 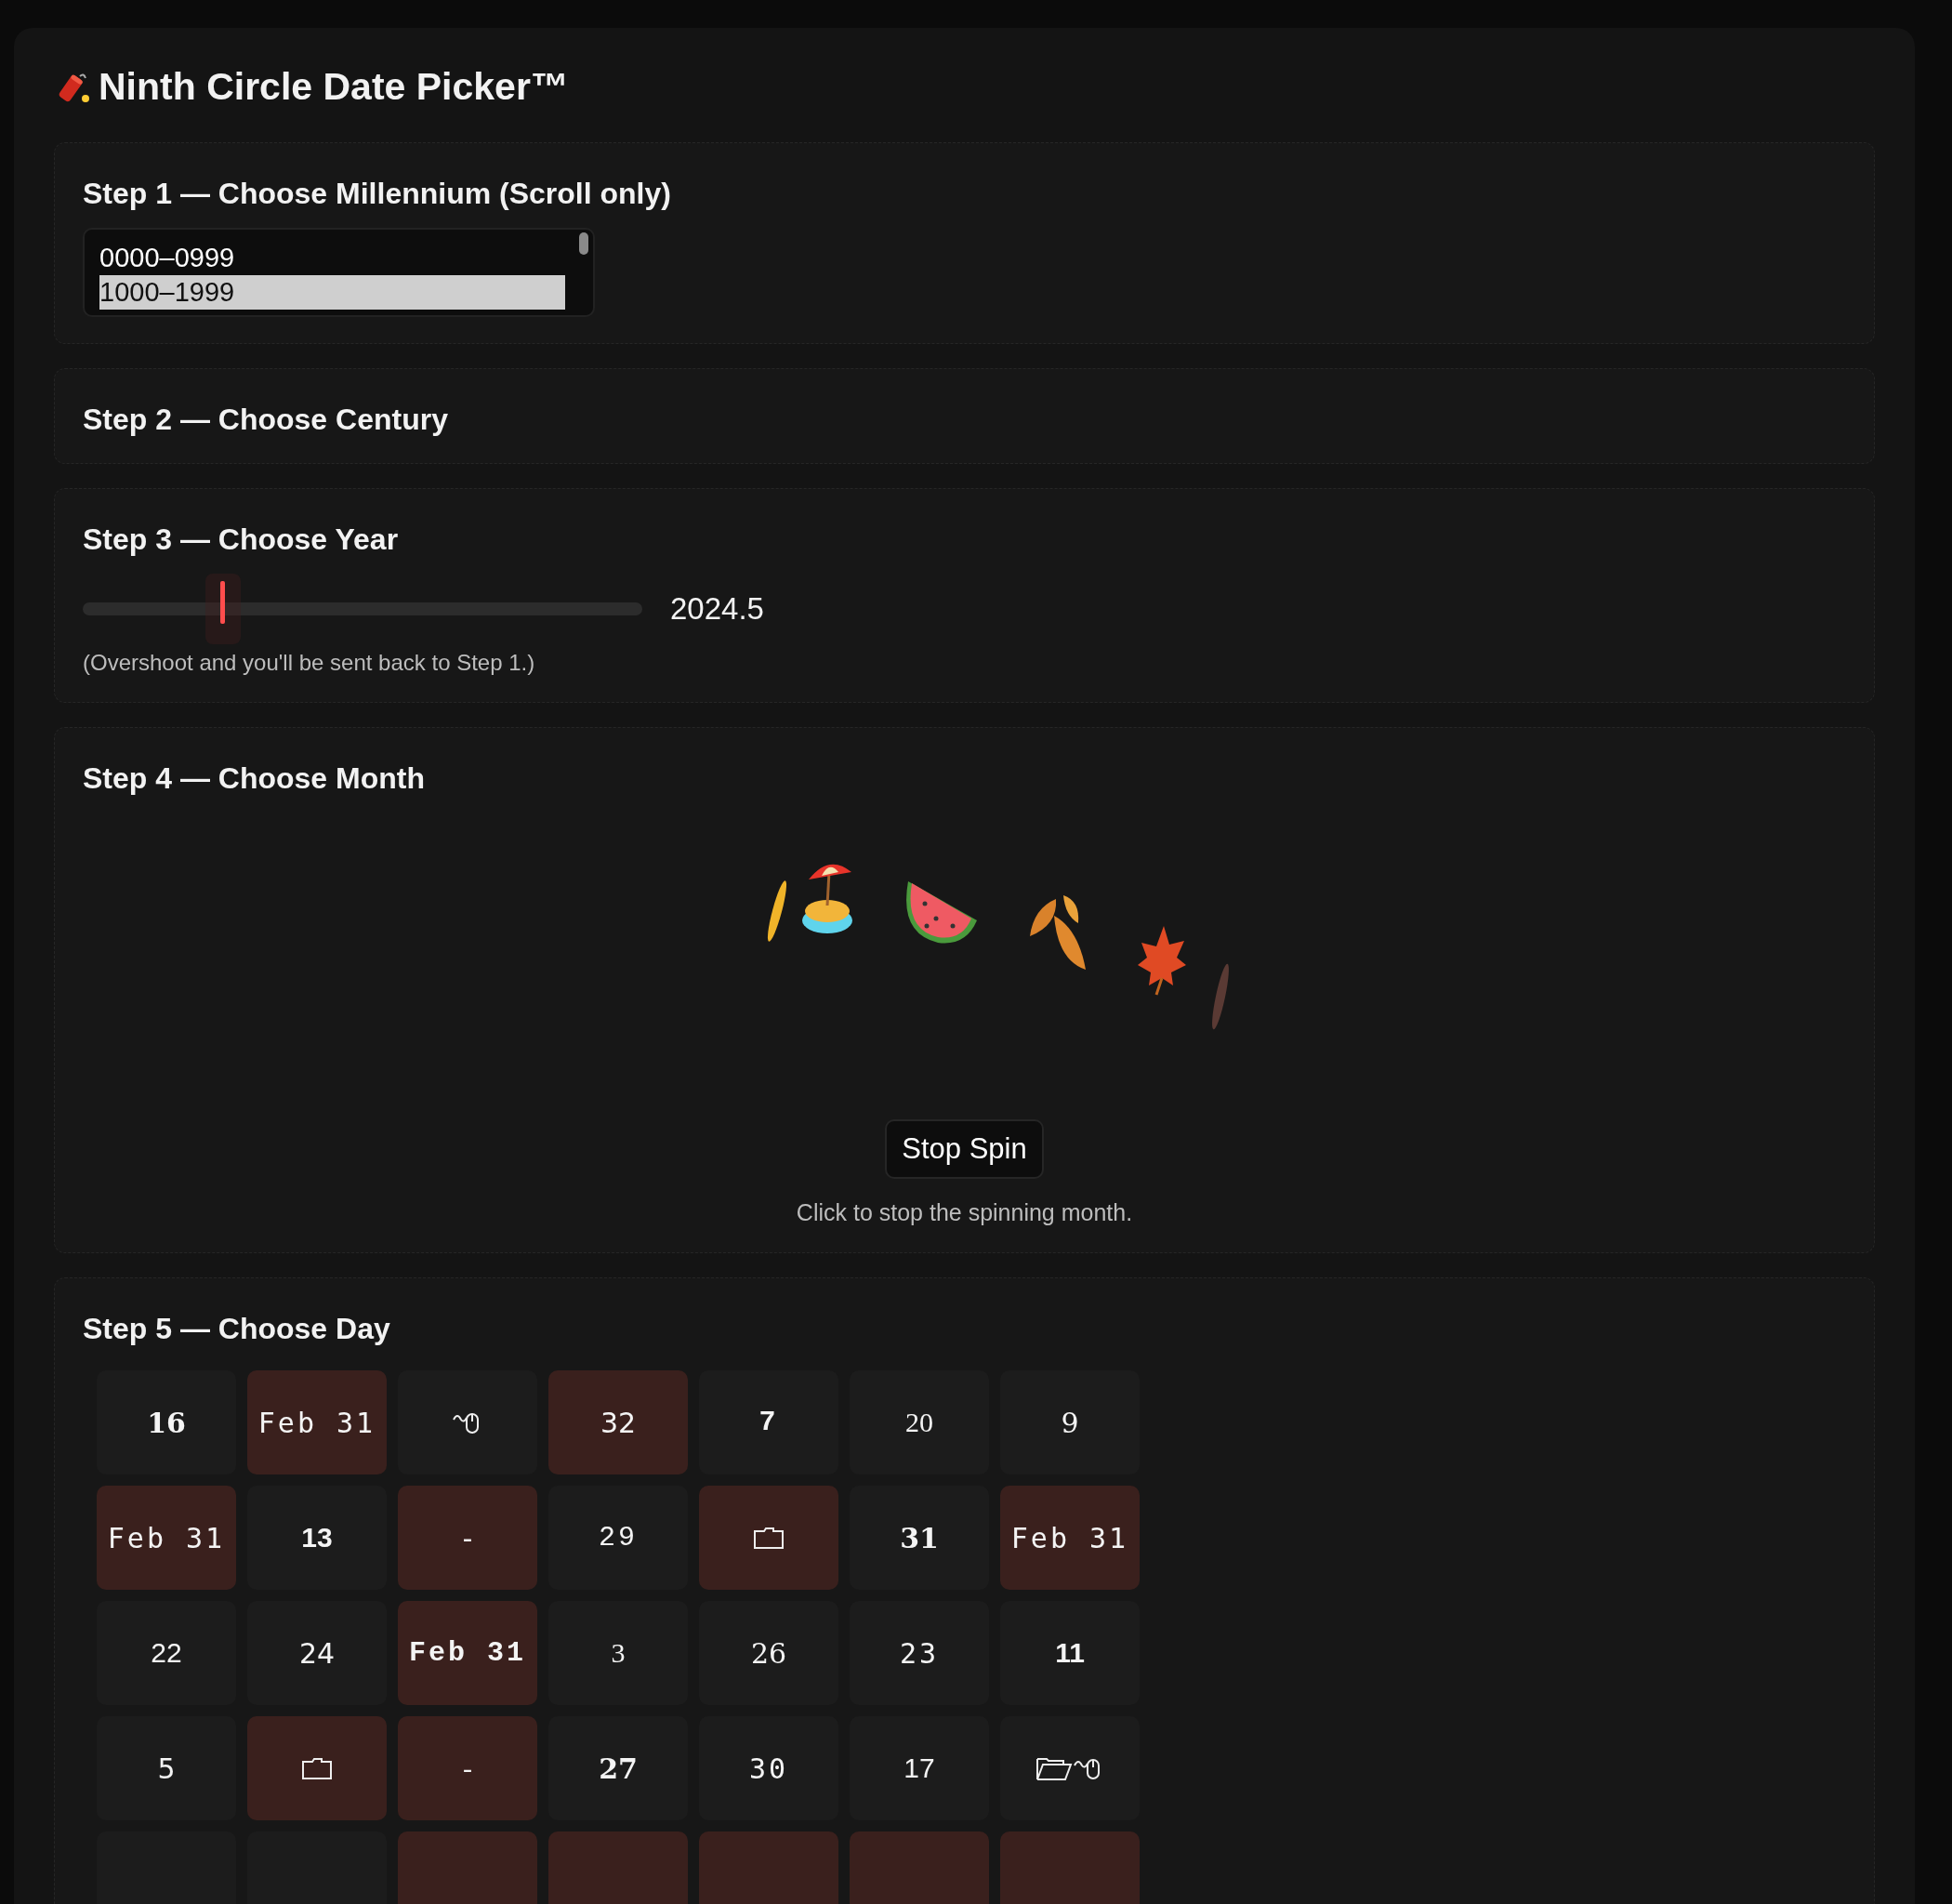 I want to click on step-heading: Step 1 — Choose Millennium (Scroll only), so click(x=377, y=194).